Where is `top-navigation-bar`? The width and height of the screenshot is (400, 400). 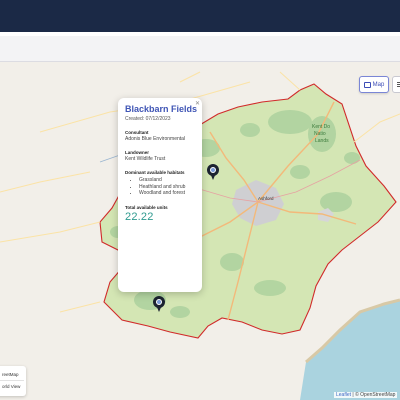 top-navigation-bar is located at coordinates (200, 16).